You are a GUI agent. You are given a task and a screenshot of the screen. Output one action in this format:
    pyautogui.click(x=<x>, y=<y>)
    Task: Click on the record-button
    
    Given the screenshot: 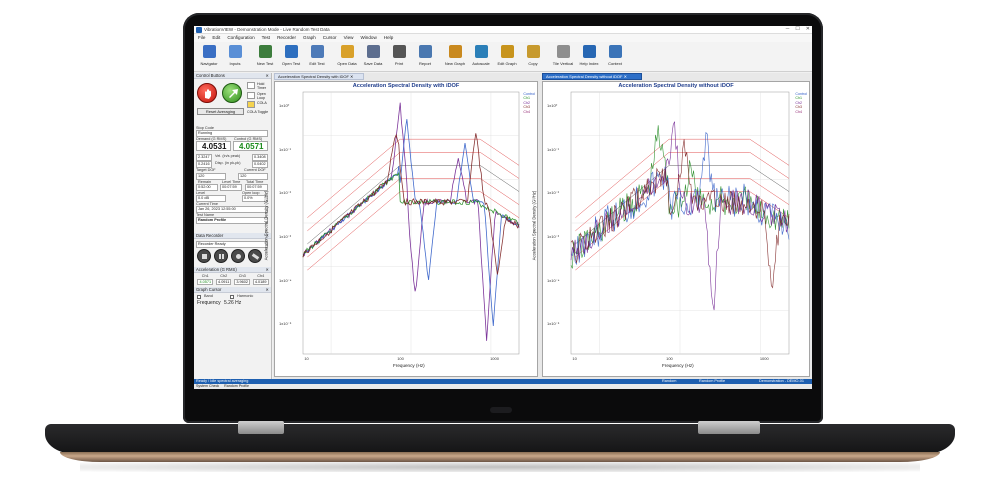 What is the action you would take?
    pyautogui.click(x=238, y=256)
    